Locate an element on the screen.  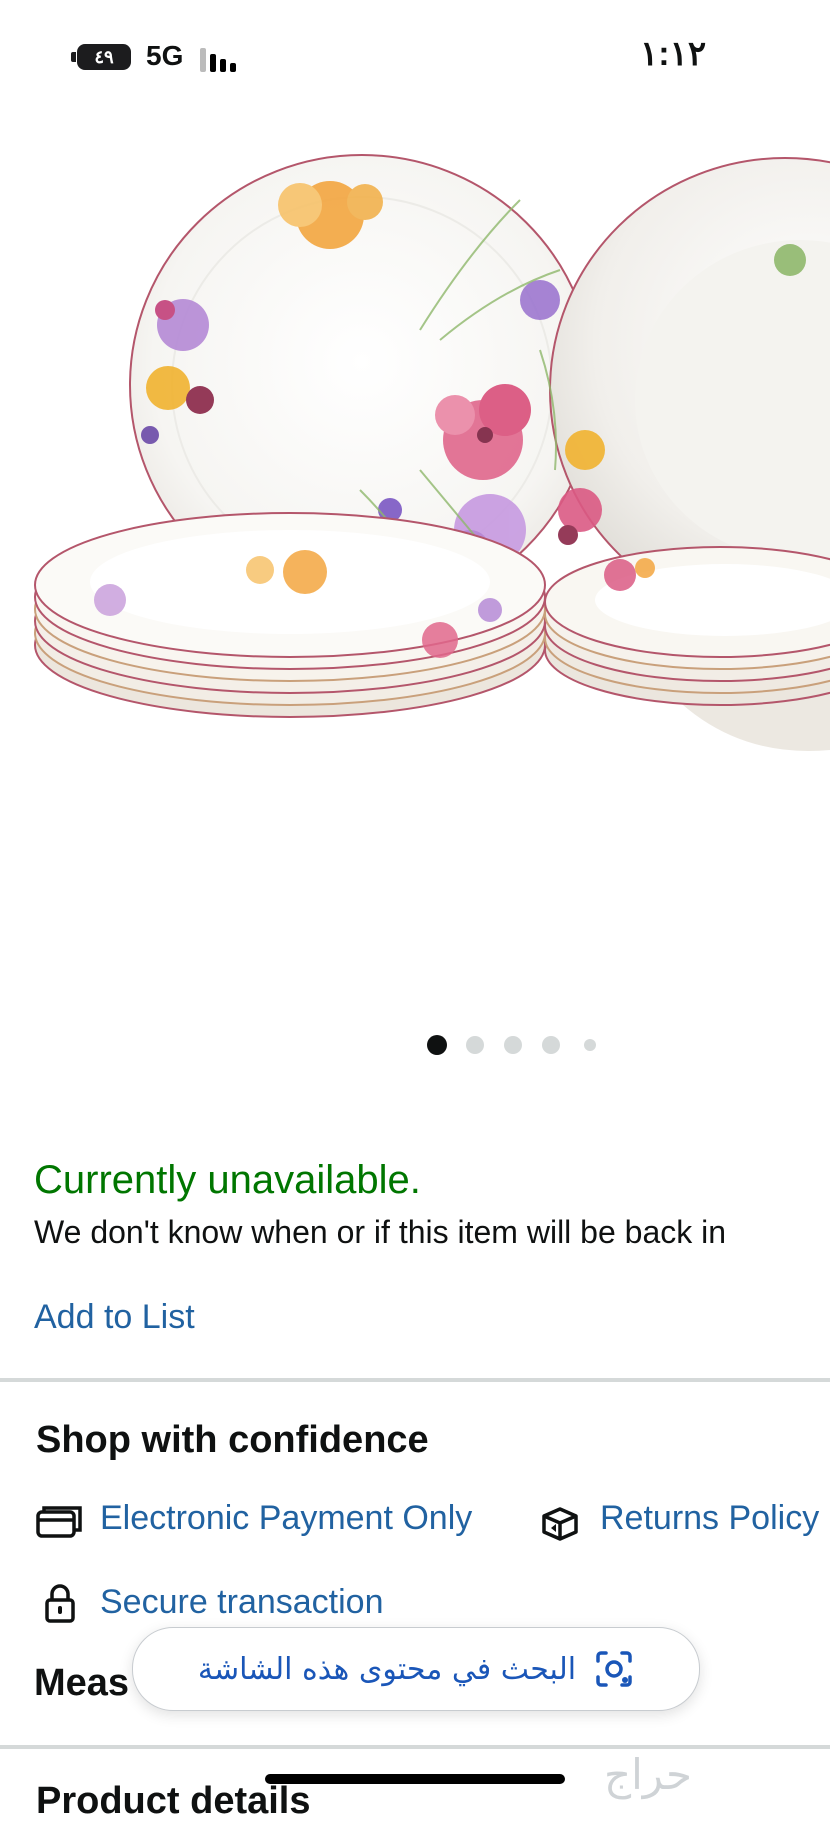
clock: ١:١٢ is located at coordinates (673, 54).